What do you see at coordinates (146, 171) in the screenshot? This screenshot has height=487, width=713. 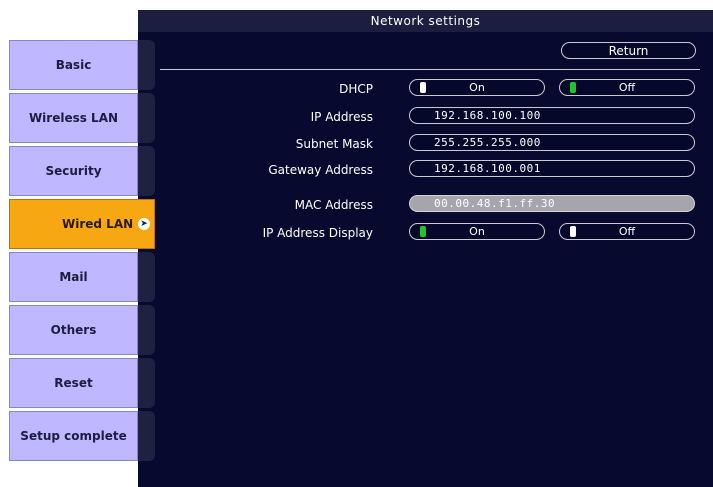 I see `sidebar-tab-security` at bounding box center [146, 171].